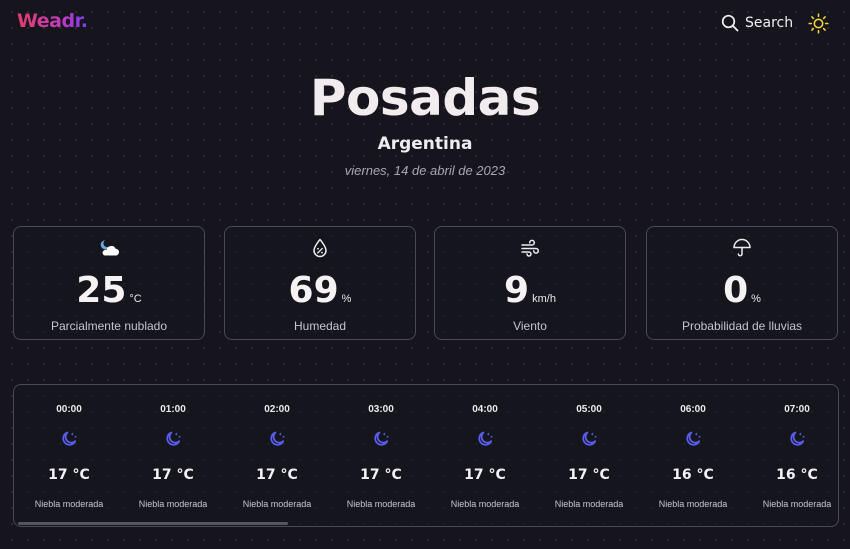  What do you see at coordinates (730, 23) in the screenshot?
I see `search-icon` at bounding box center [730, 23].